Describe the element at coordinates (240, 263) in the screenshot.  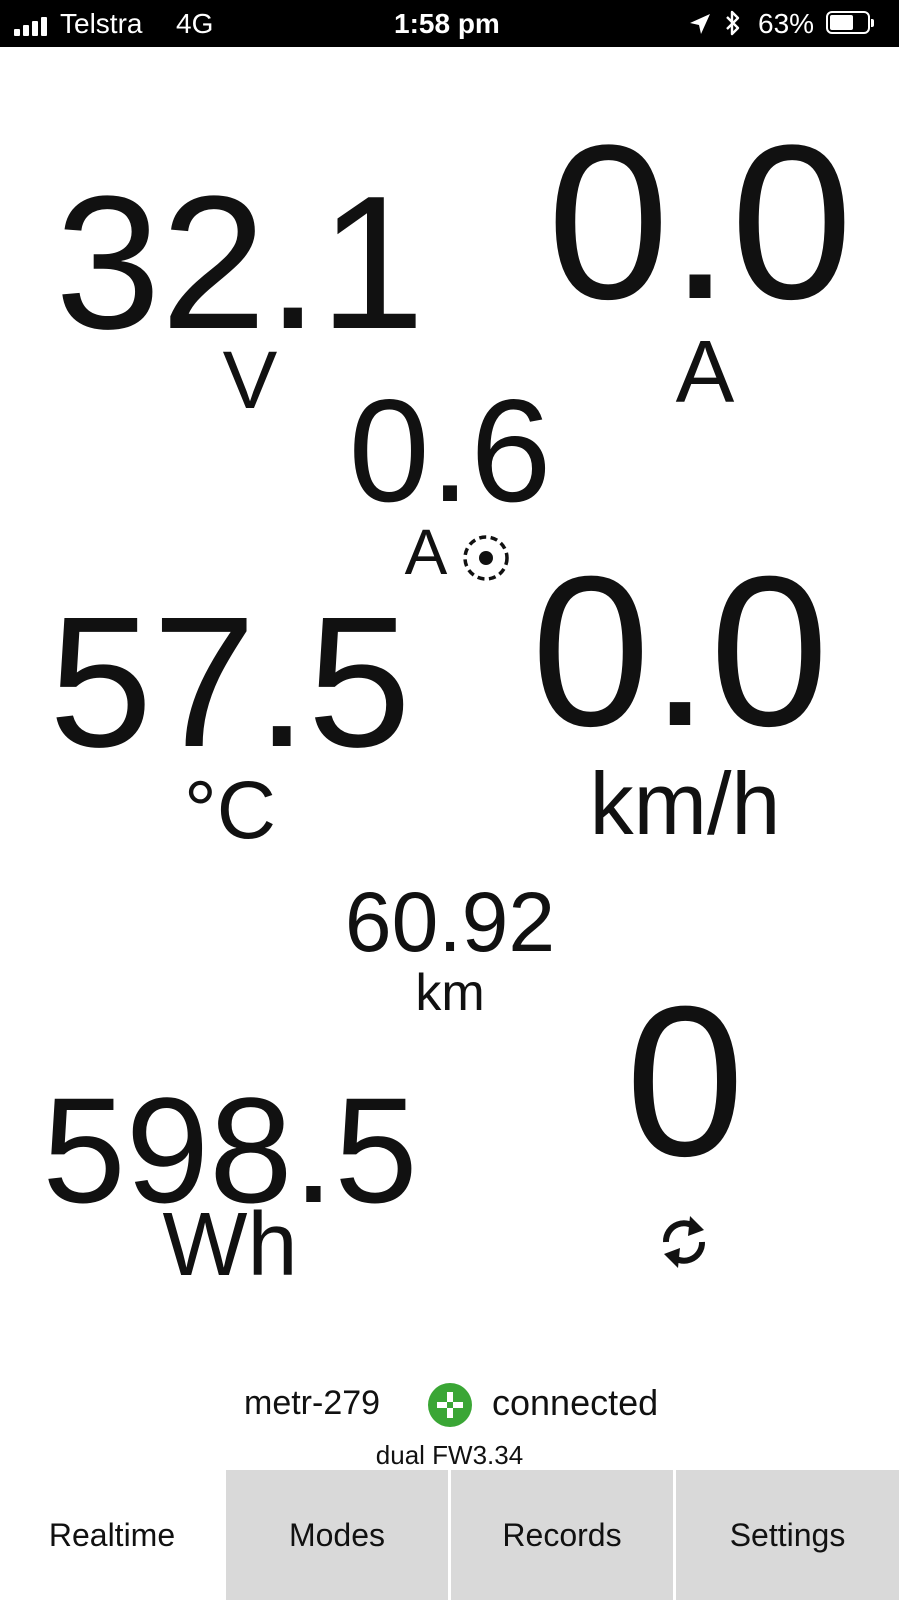
I see `voltage-value: 32.1` at that location.